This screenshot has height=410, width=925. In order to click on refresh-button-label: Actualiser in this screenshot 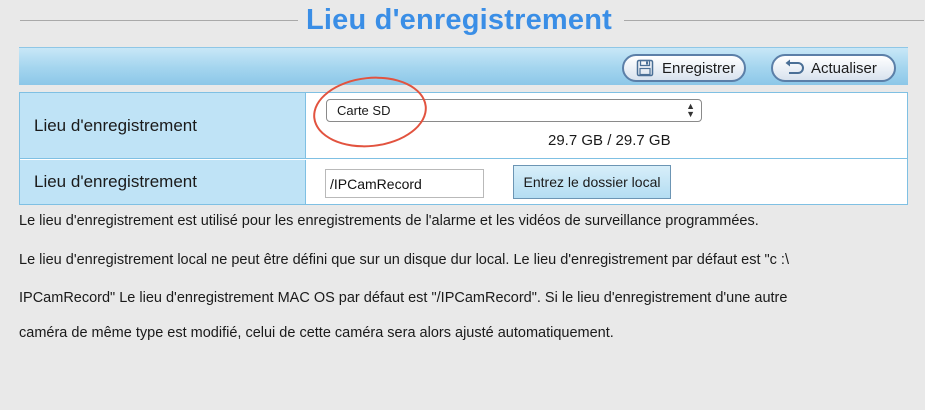, I will do `click(844, 68)`.